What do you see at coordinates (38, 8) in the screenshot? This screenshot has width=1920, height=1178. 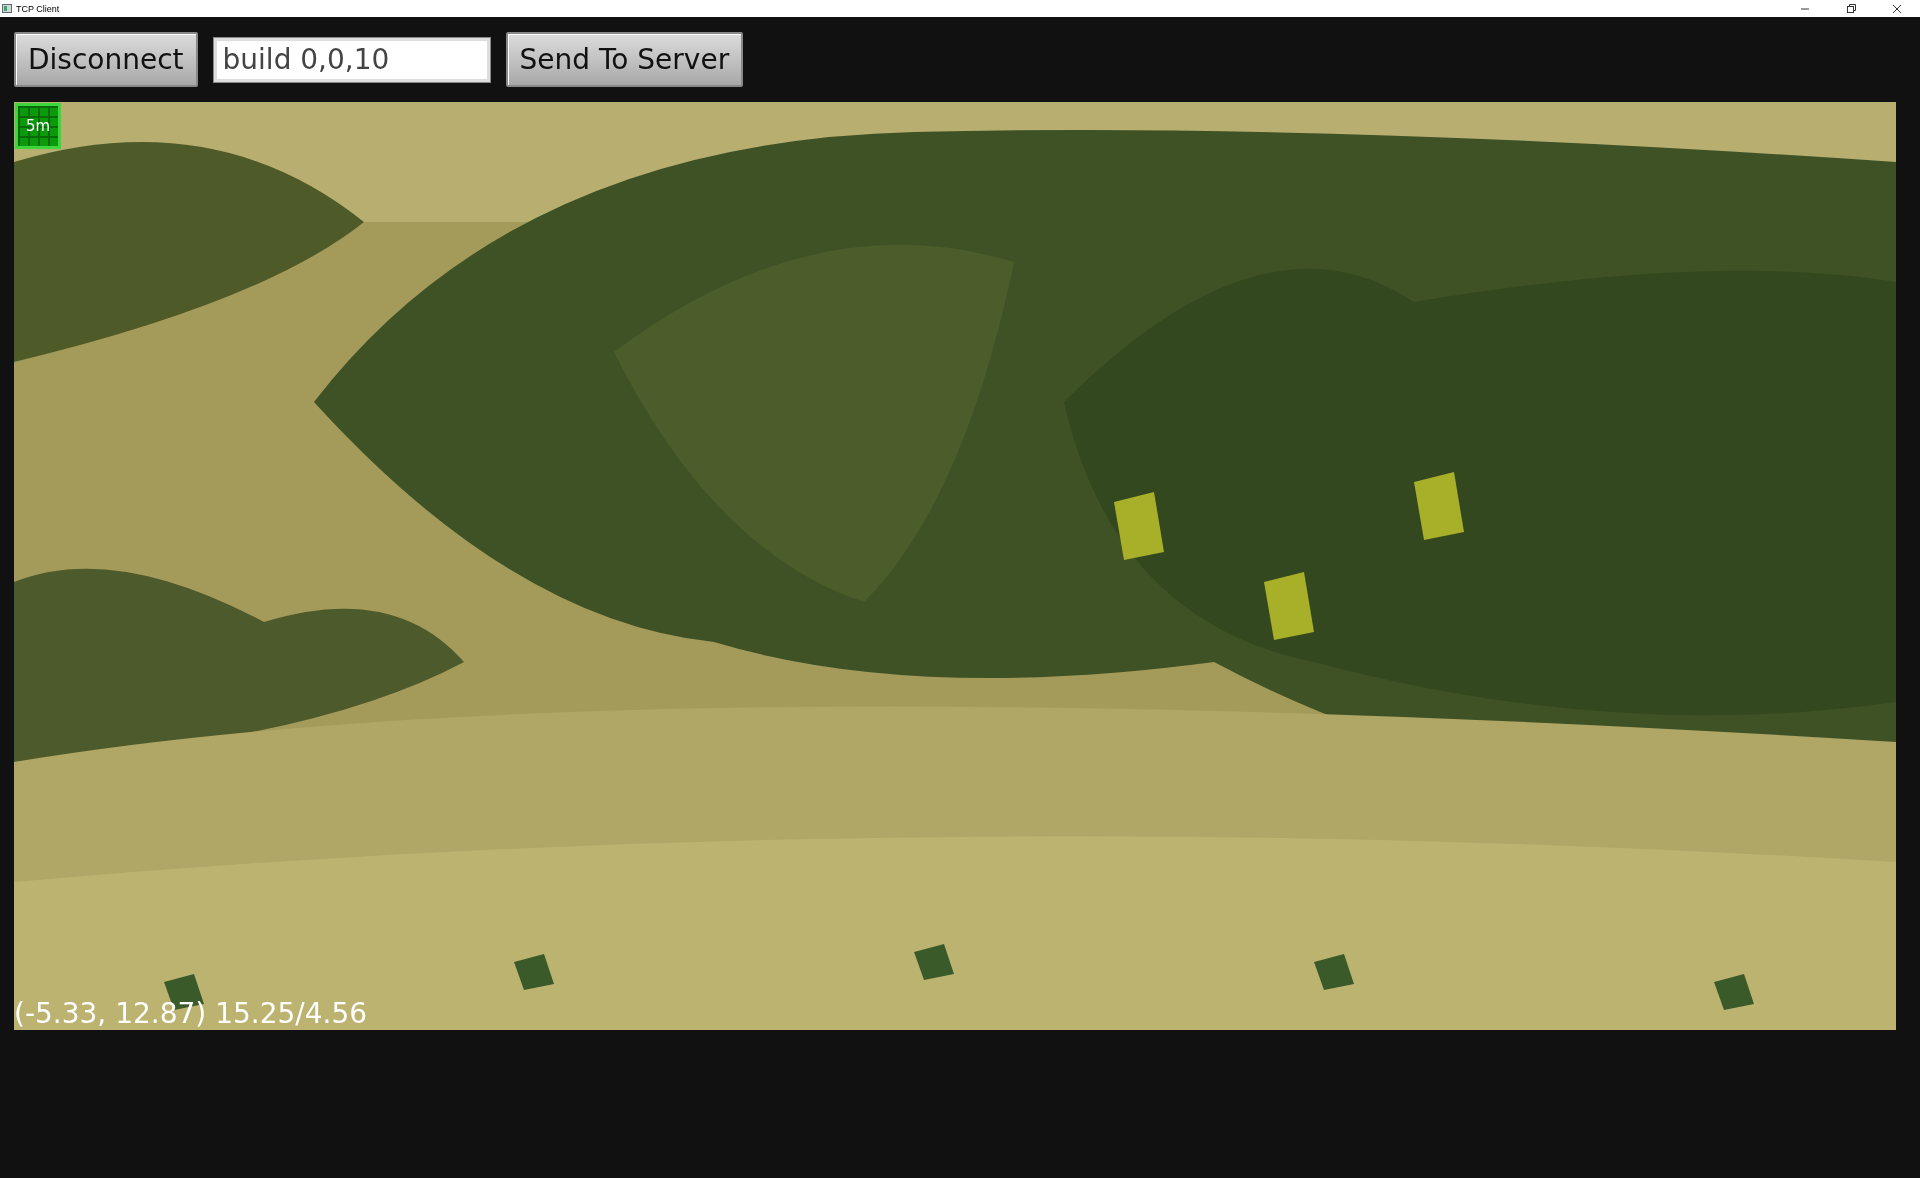 I see `window-title: TCP Client` at bounding box center [38, 8].